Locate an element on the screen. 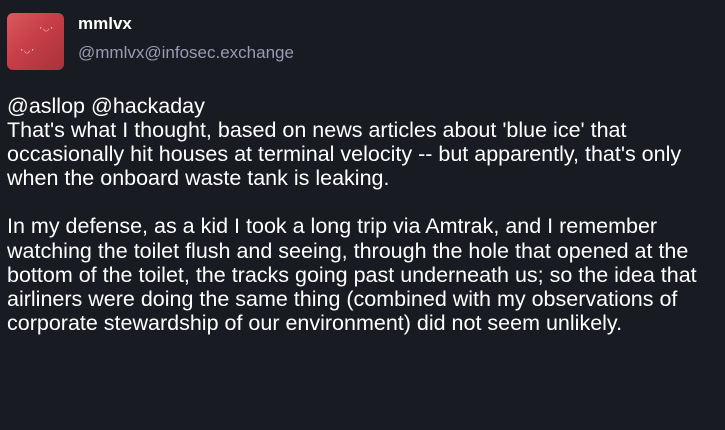  author-display-name: mmlvx is located at coordinates (105, 24).